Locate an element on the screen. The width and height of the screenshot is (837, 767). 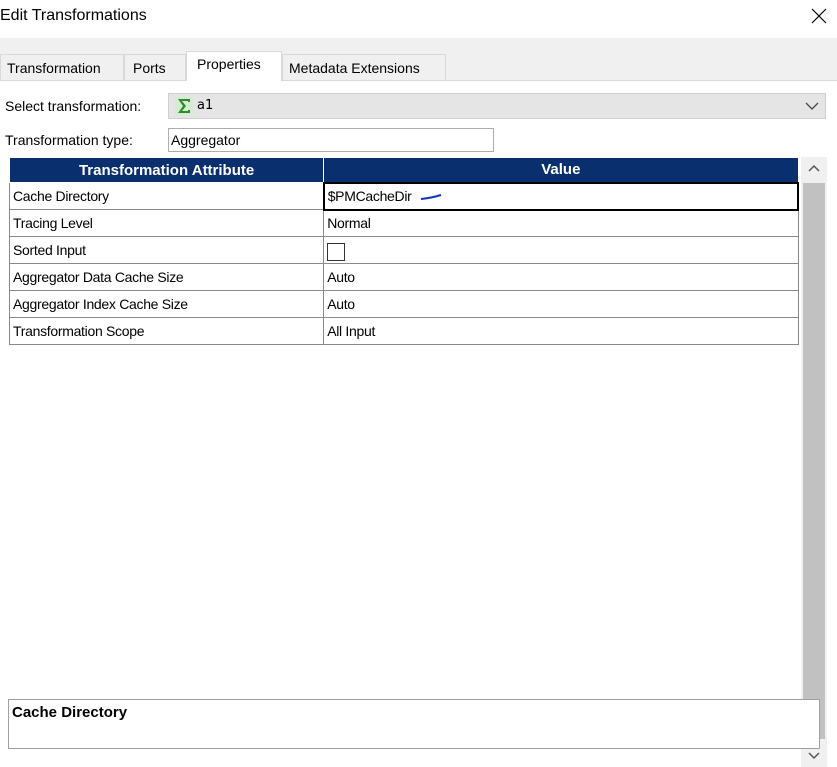
transformation-type-field: Aggregator is located at coordinates (331, 140).